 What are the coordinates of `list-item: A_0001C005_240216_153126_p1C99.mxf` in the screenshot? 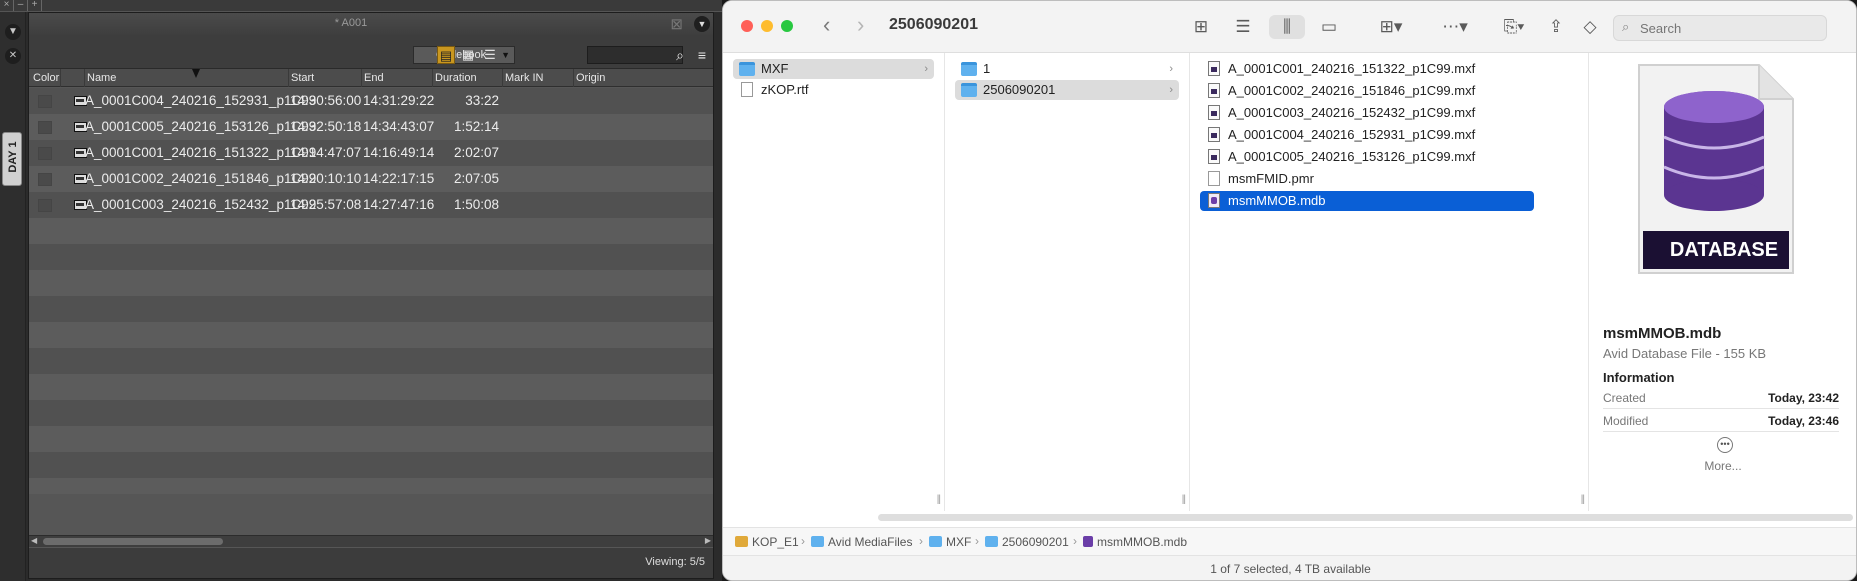 It's located at (1380, 157).